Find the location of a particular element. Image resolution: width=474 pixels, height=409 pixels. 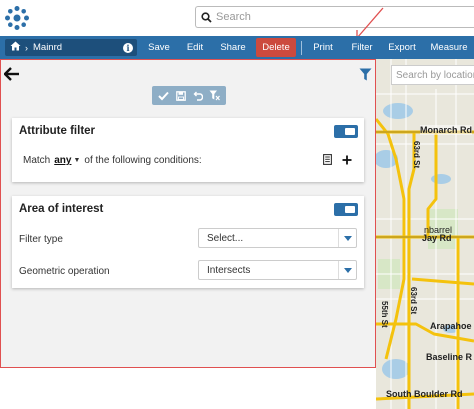

breadcrumb: › Mainrd i is located at coordinates (71, 47).